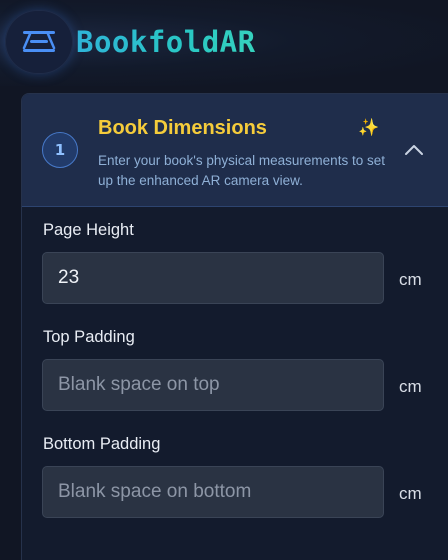  Describe the element at coordinates (182, 128) in the screenshot. I see `step-title: Book Dimensions` at that location.